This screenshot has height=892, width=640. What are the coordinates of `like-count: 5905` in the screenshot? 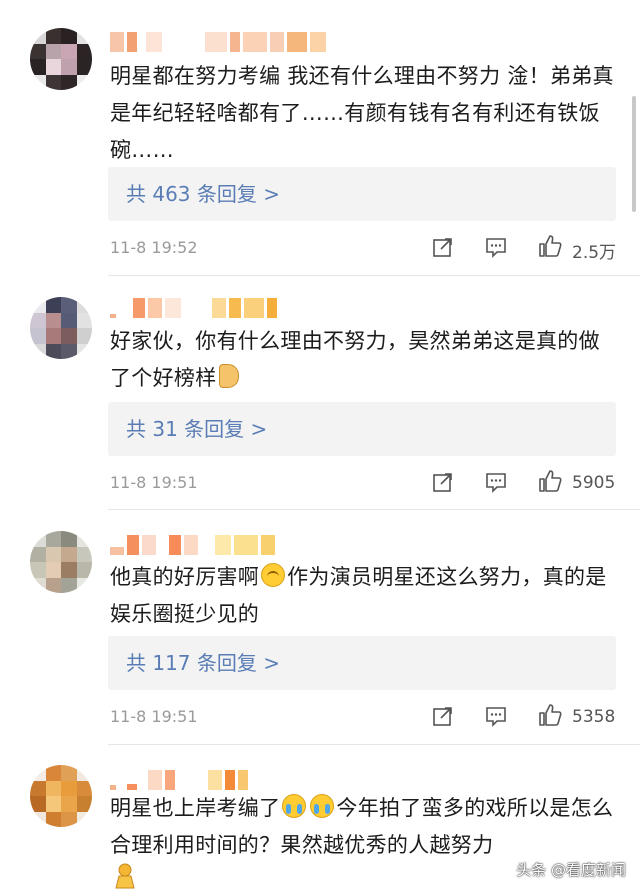 It's located at (594, 483).